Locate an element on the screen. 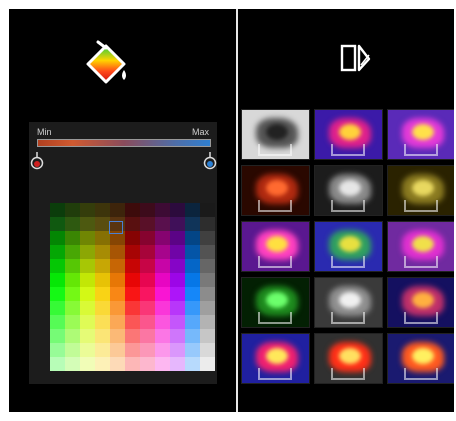 The width and height of the screenshot is (456, 421). palette-thumbnail-rainbow is located at coordinates (420, 134).